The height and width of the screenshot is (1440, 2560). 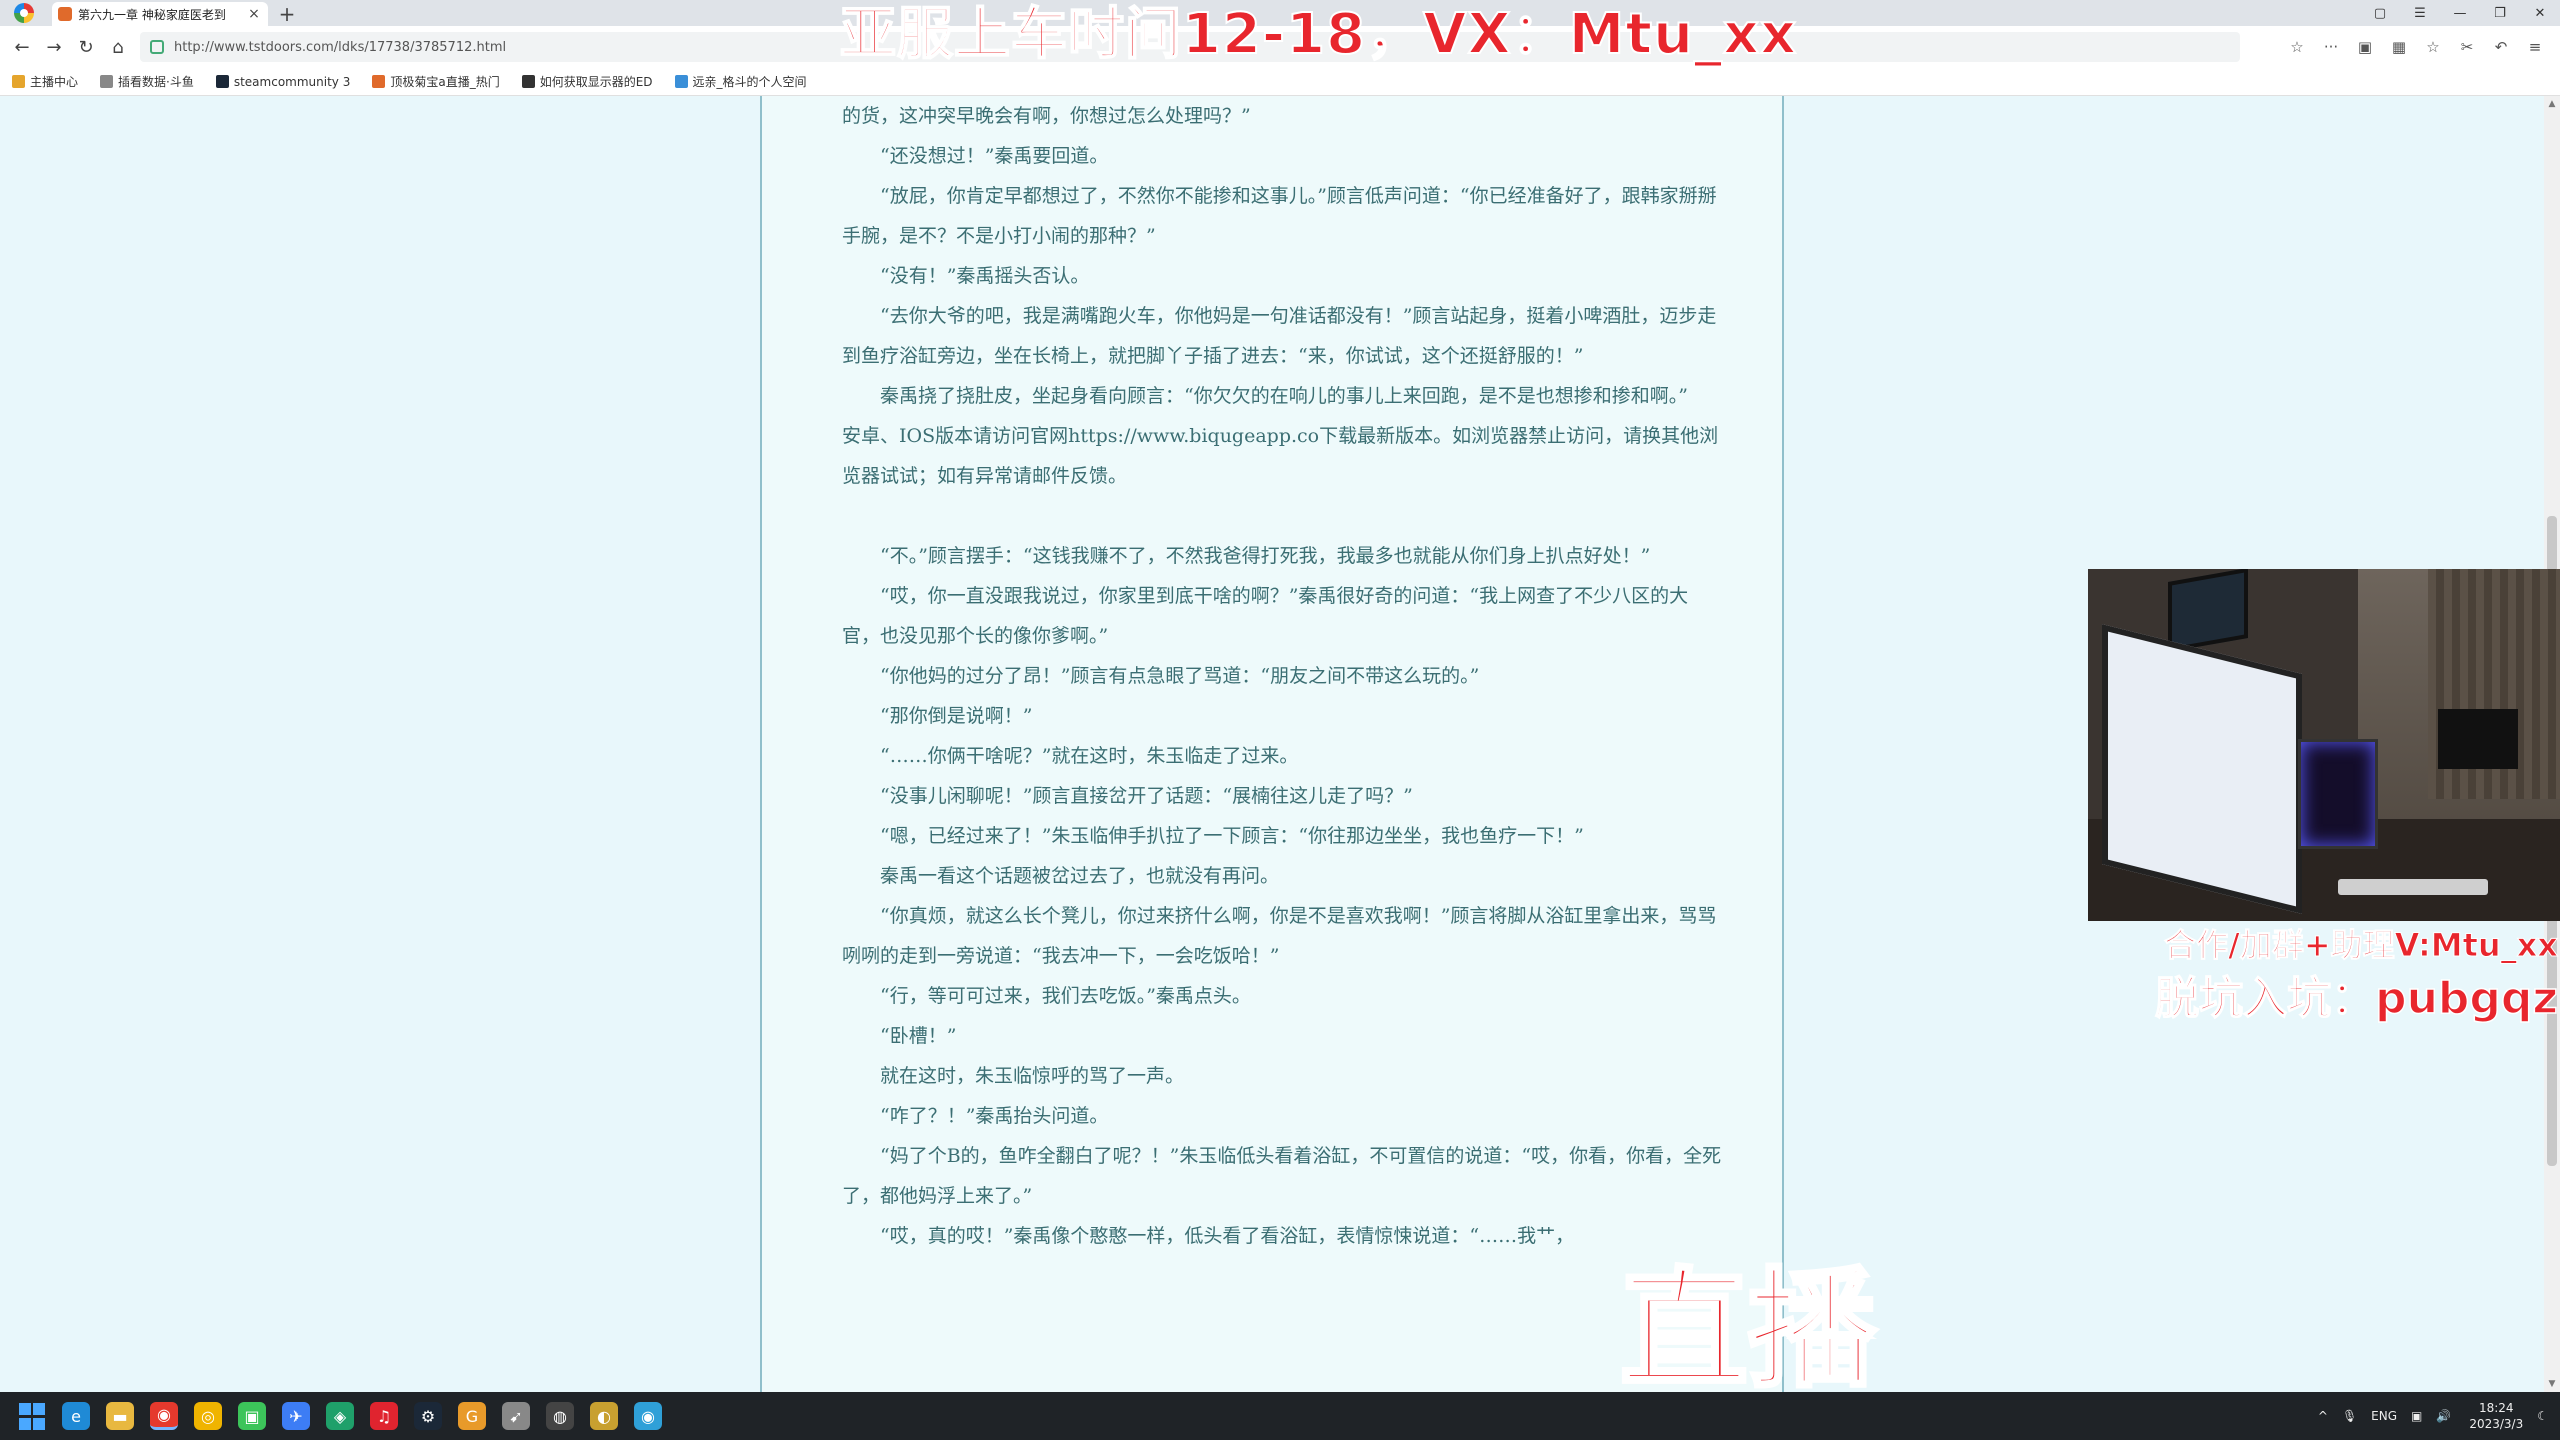 I want to click on netease-music-icon: ♫, so click(x=384, y=1416).